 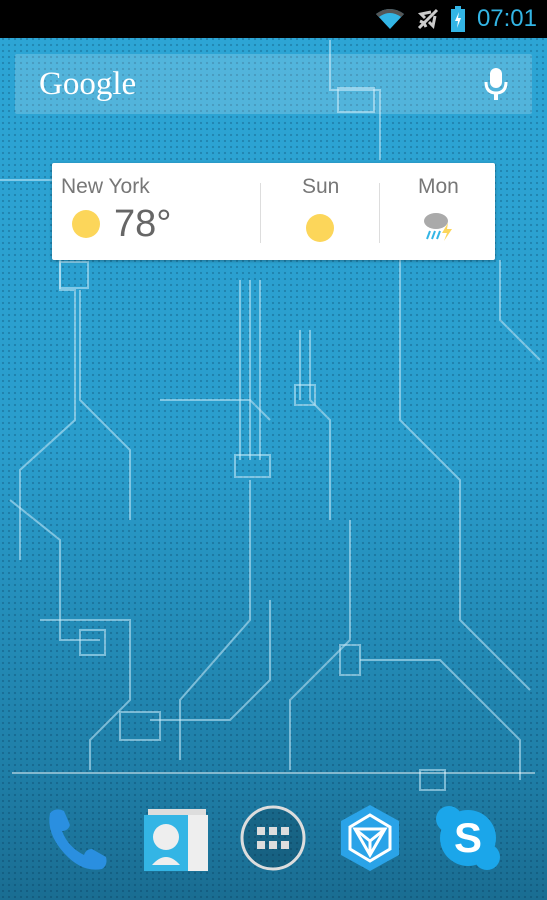 What do you see at coordinates (321, 186) in the screenshot?
I see `forecast-day-label: Sun` at bounding box center [321, 186].